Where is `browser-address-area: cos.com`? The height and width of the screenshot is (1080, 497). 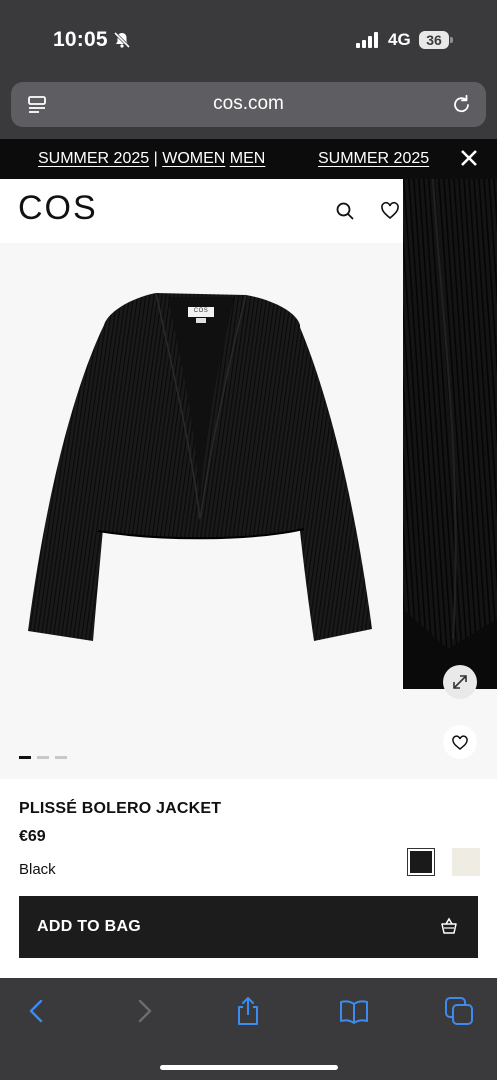 browser-address-area: cos.com is located at coordinates (248, 109).